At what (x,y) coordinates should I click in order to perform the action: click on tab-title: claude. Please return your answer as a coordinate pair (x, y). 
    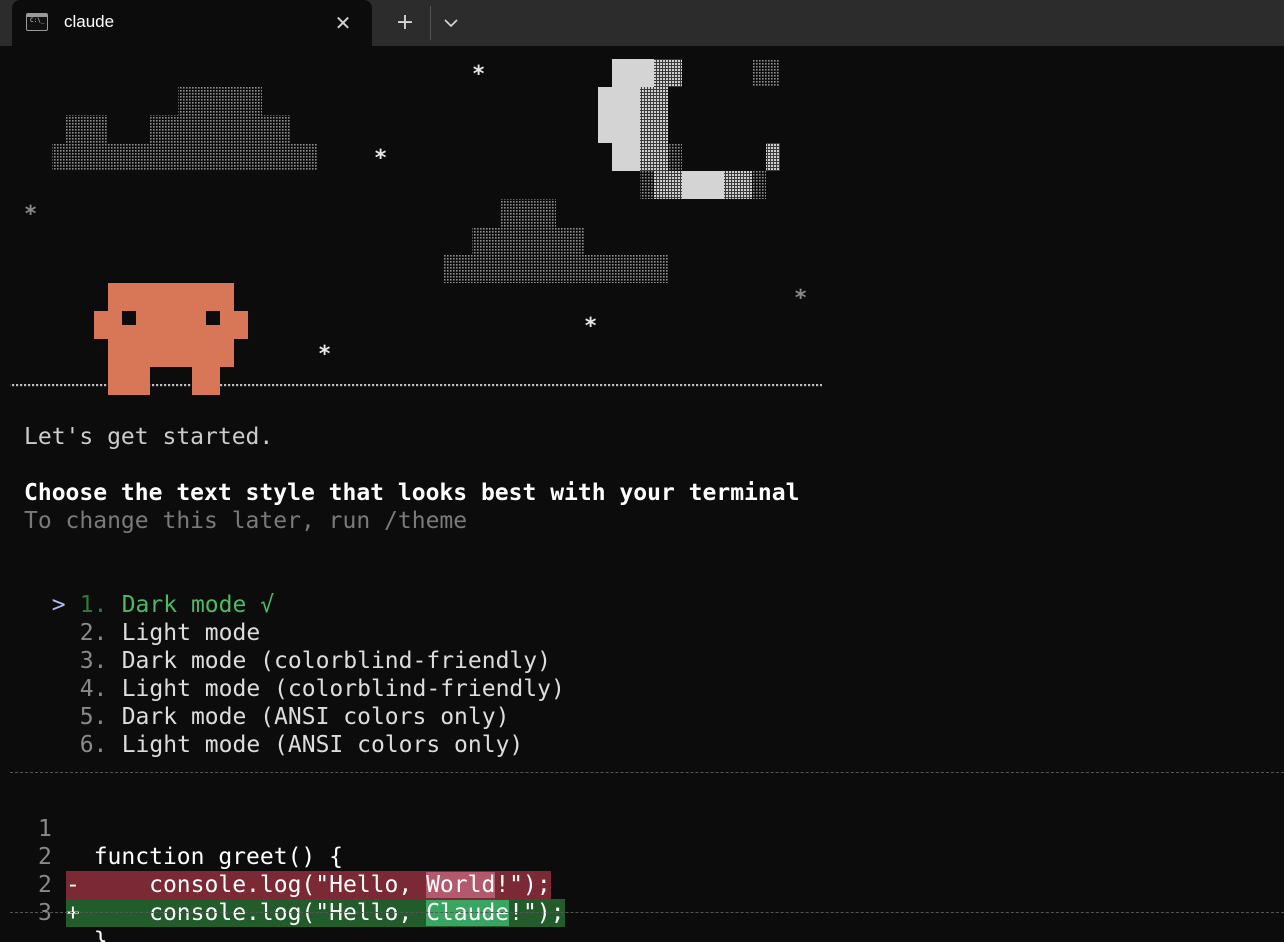
    Looking at the image, I should click on (89, 21).